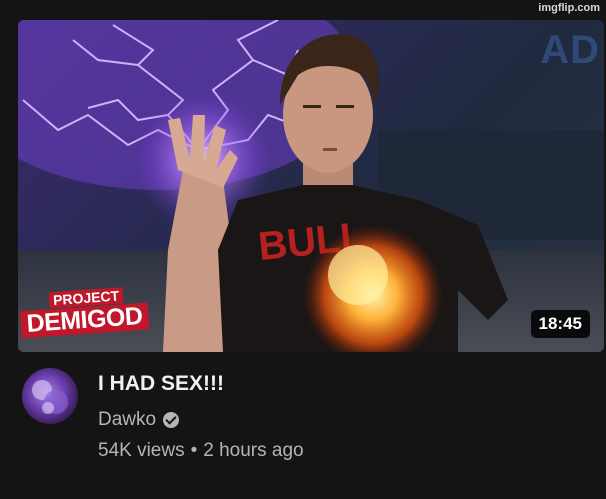 The width and height of the screenshot is (606, 499). Describe the element at coordinates (560, 324) in the screenshot. I see `video-duration-badge: 18:45` at that location.